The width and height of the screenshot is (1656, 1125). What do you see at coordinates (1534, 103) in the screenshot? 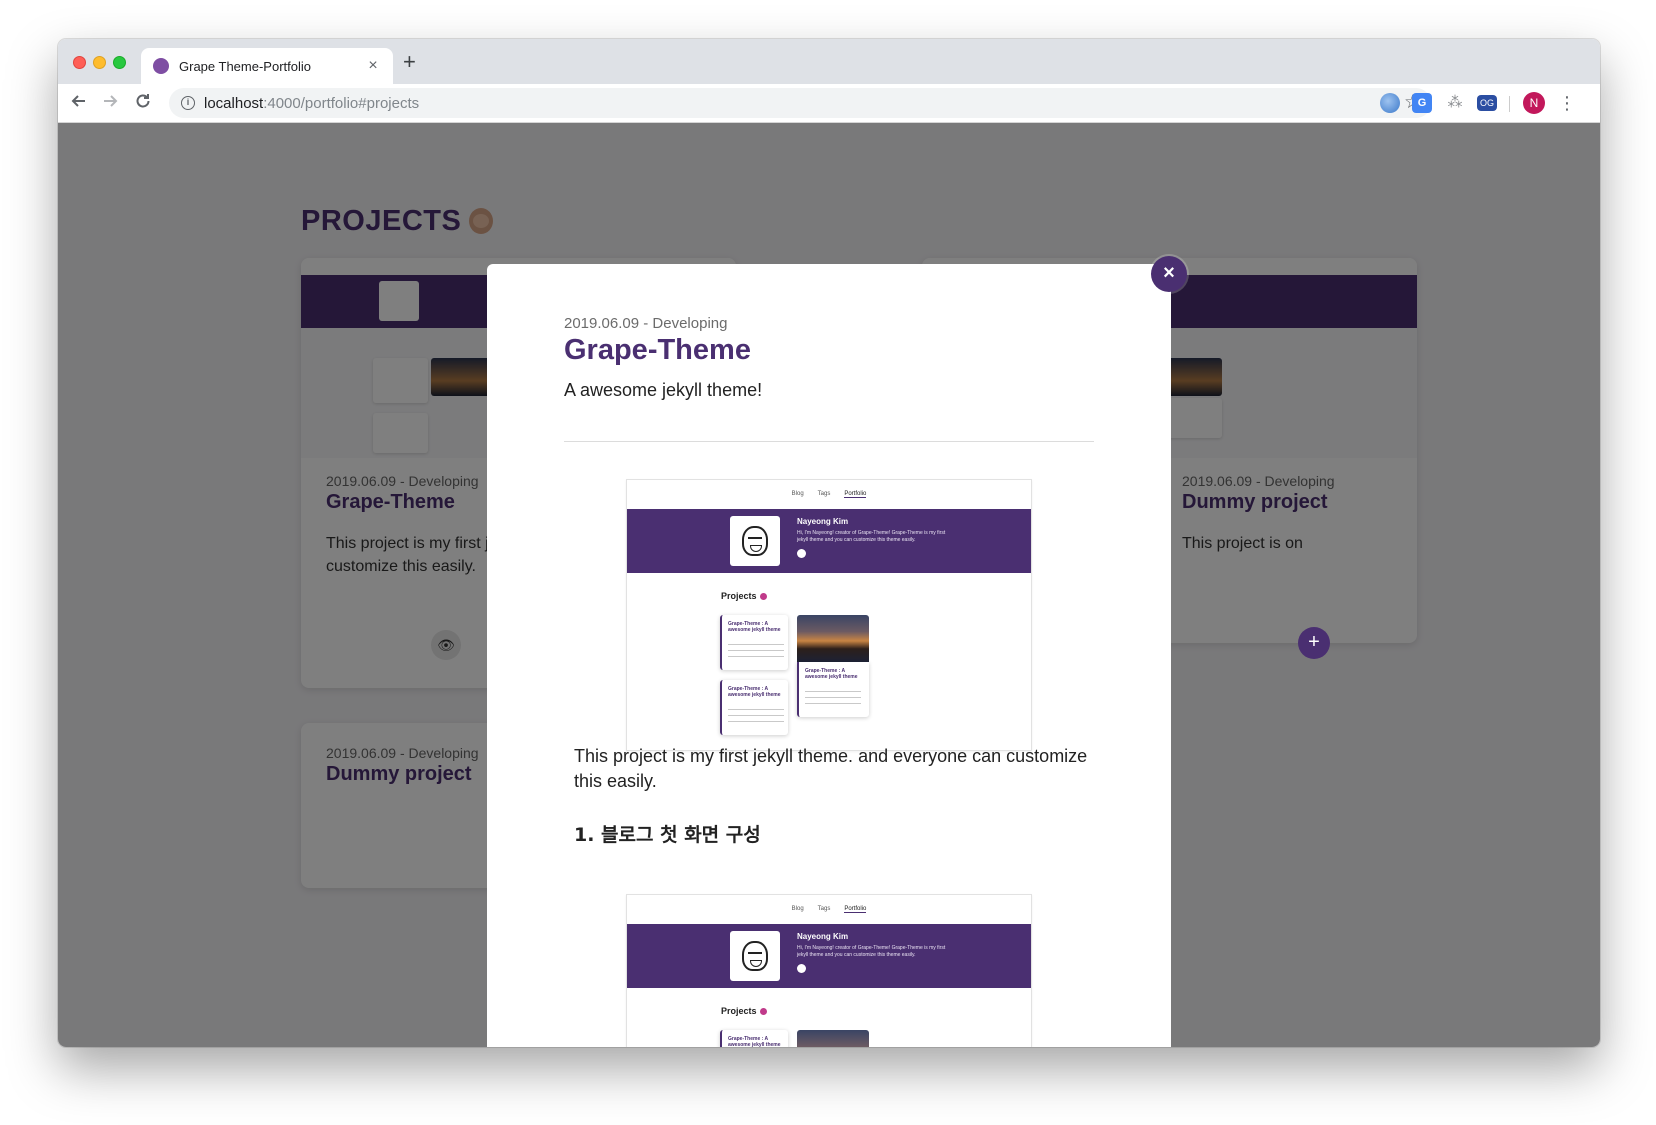
I see `profile-avatar: N` at bounding box center [1534, 103].